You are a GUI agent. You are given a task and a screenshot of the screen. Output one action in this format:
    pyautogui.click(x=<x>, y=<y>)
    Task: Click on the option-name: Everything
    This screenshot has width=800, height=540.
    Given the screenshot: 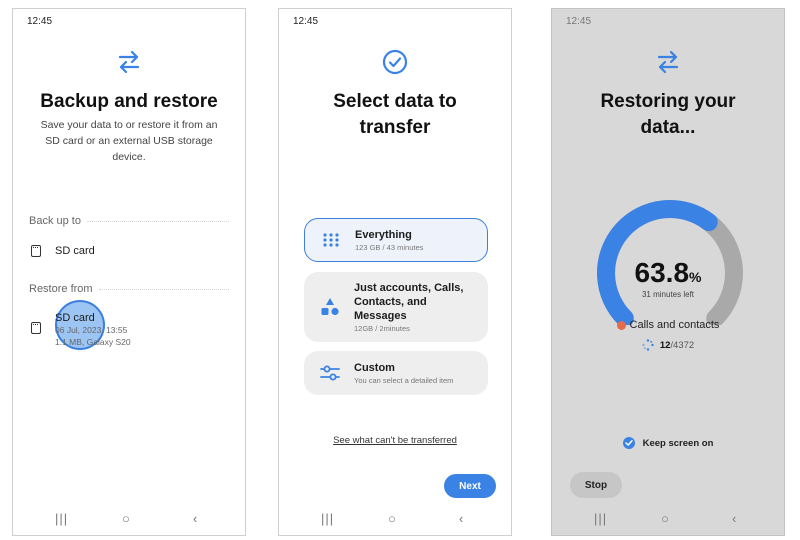 What is the action you would take?
    pyautogui.click(x=383, y=235)
    